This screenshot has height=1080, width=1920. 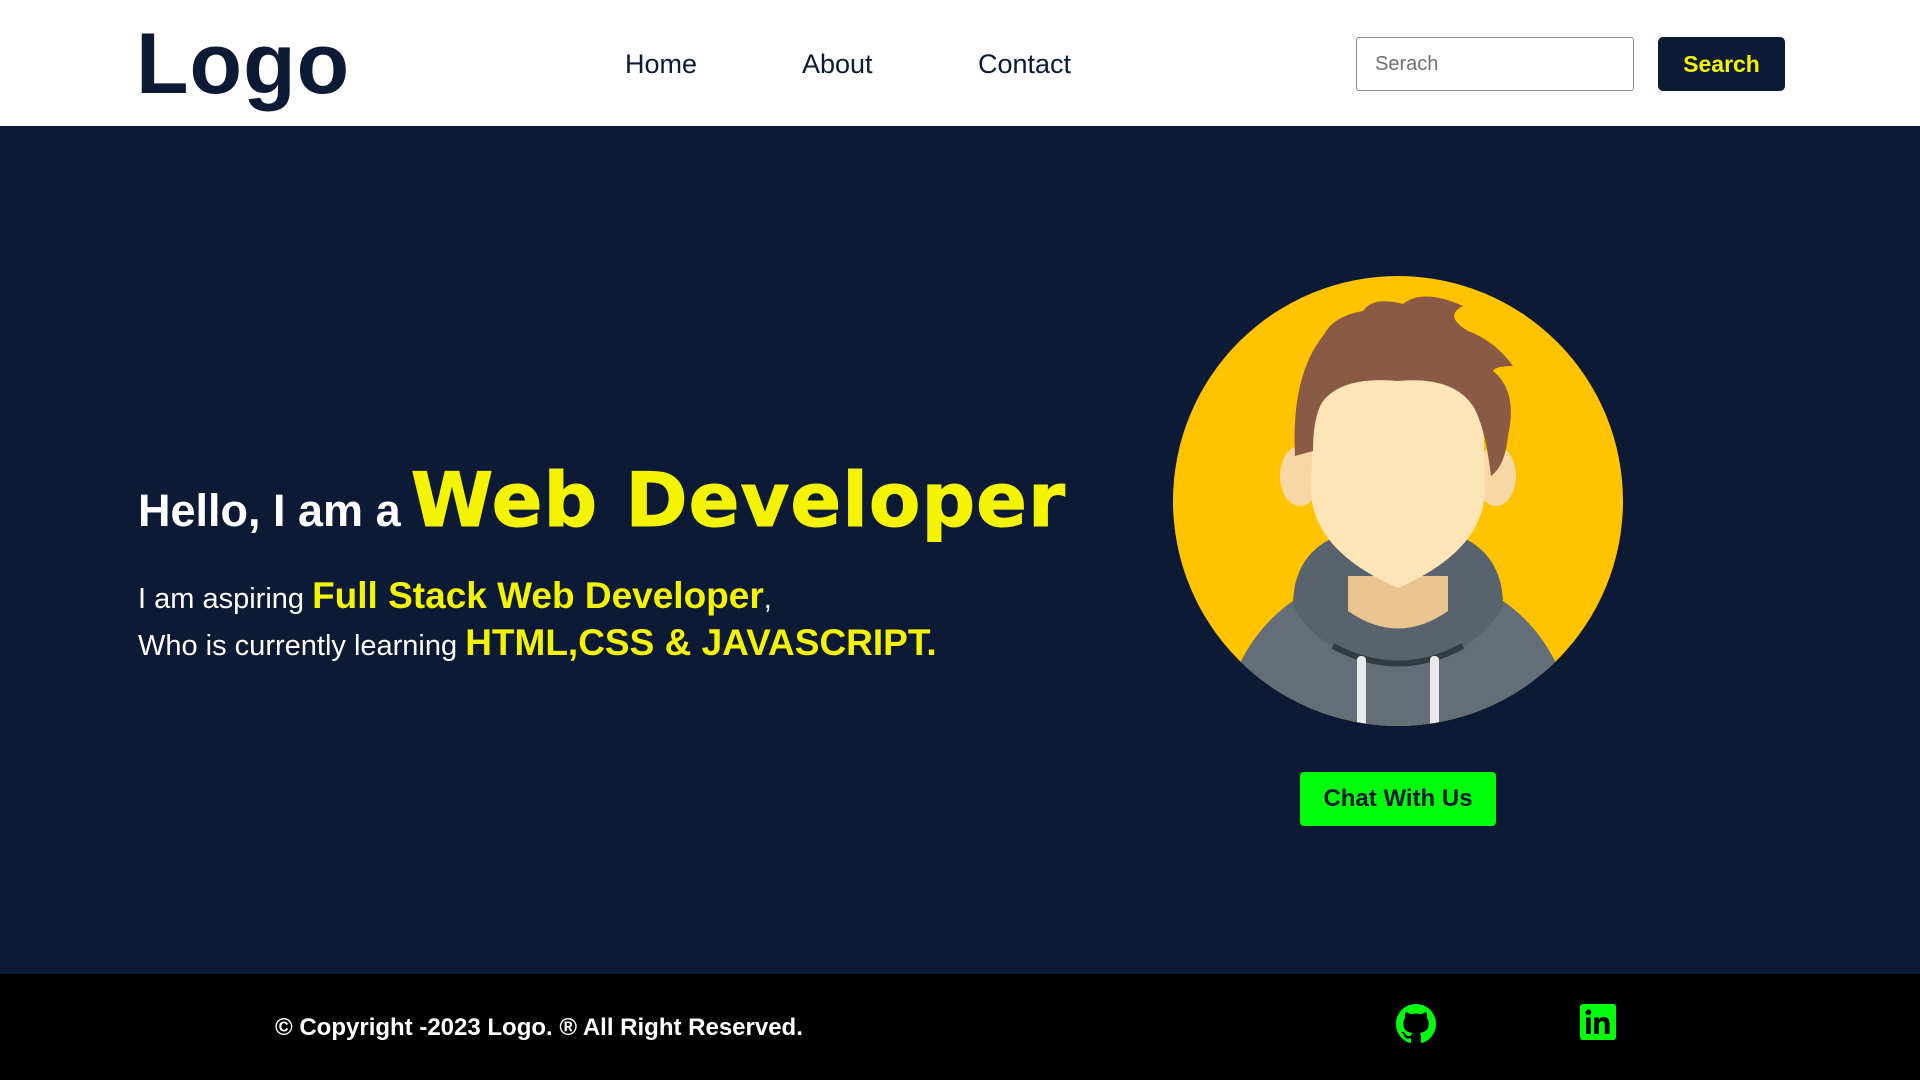 What do you see at coordinates (767, 599) in the screenshot?
I see `bio-line1-suffix: ,` at bounding box center [767, 599].